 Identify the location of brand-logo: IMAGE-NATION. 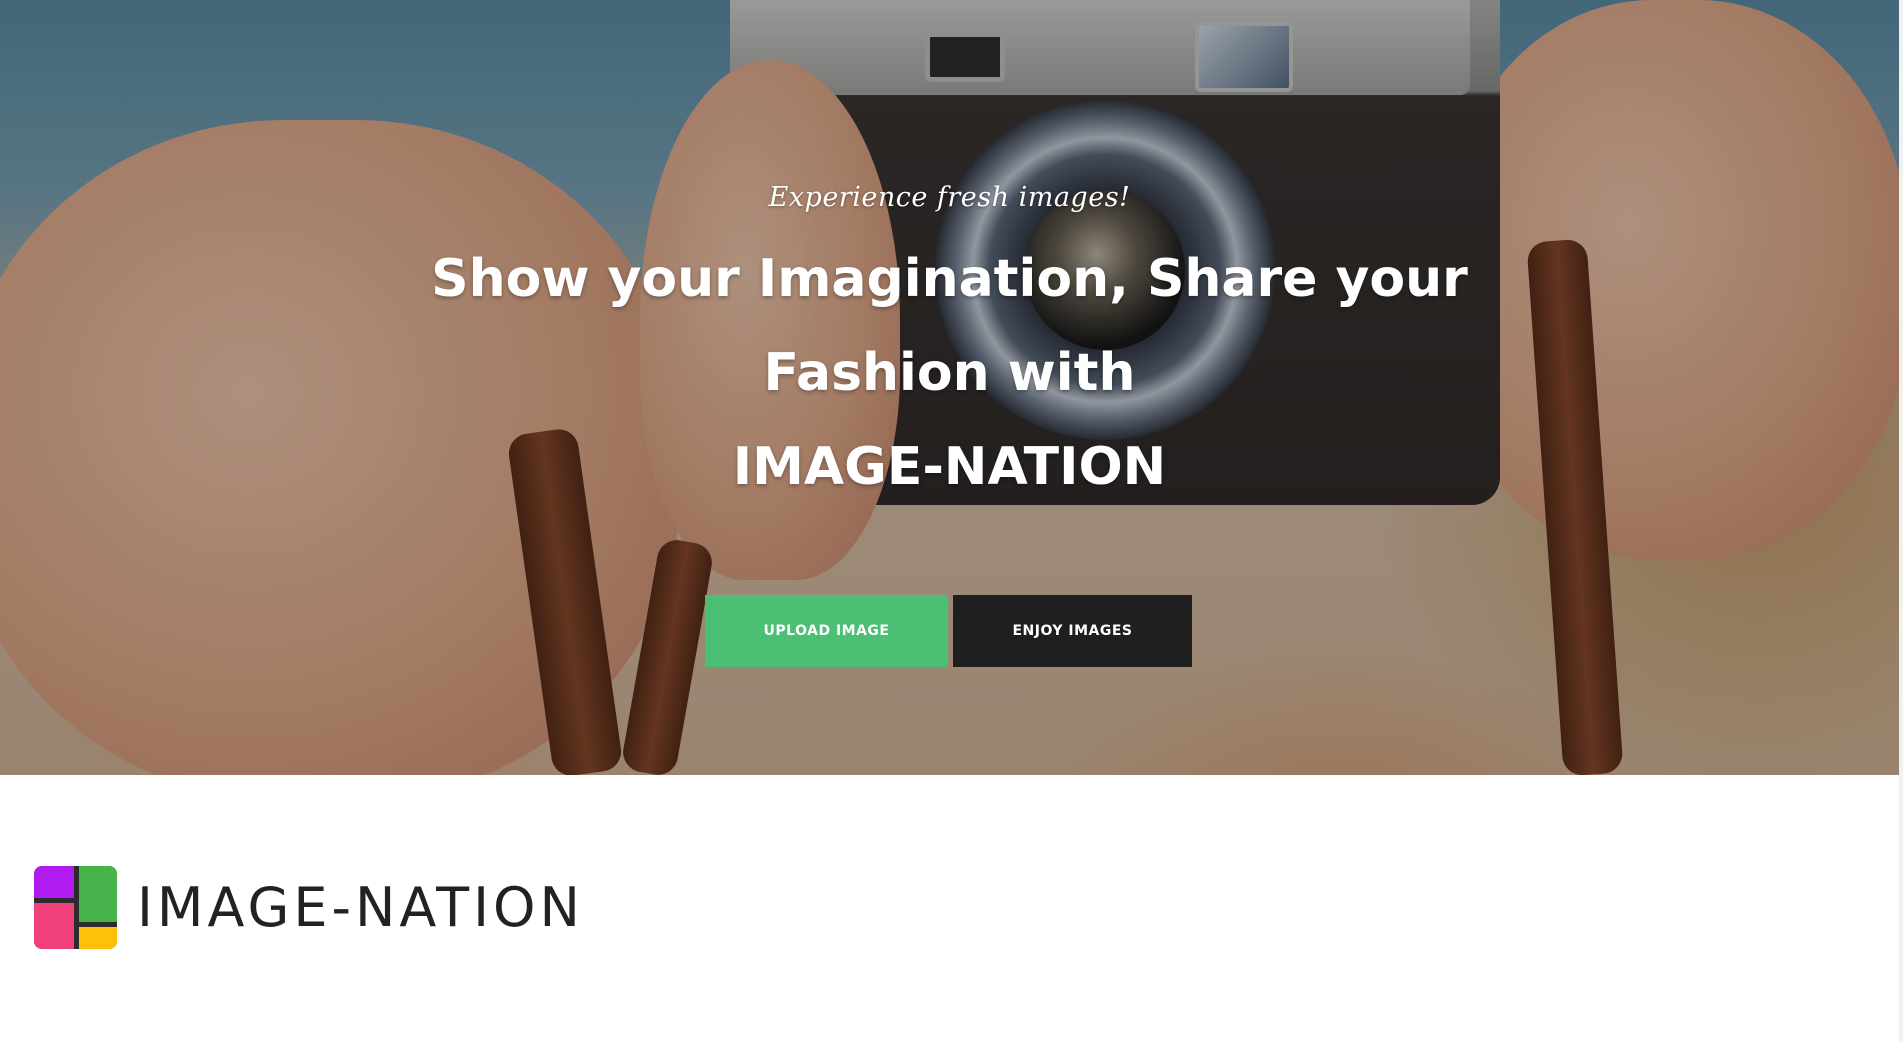
(309, 907).